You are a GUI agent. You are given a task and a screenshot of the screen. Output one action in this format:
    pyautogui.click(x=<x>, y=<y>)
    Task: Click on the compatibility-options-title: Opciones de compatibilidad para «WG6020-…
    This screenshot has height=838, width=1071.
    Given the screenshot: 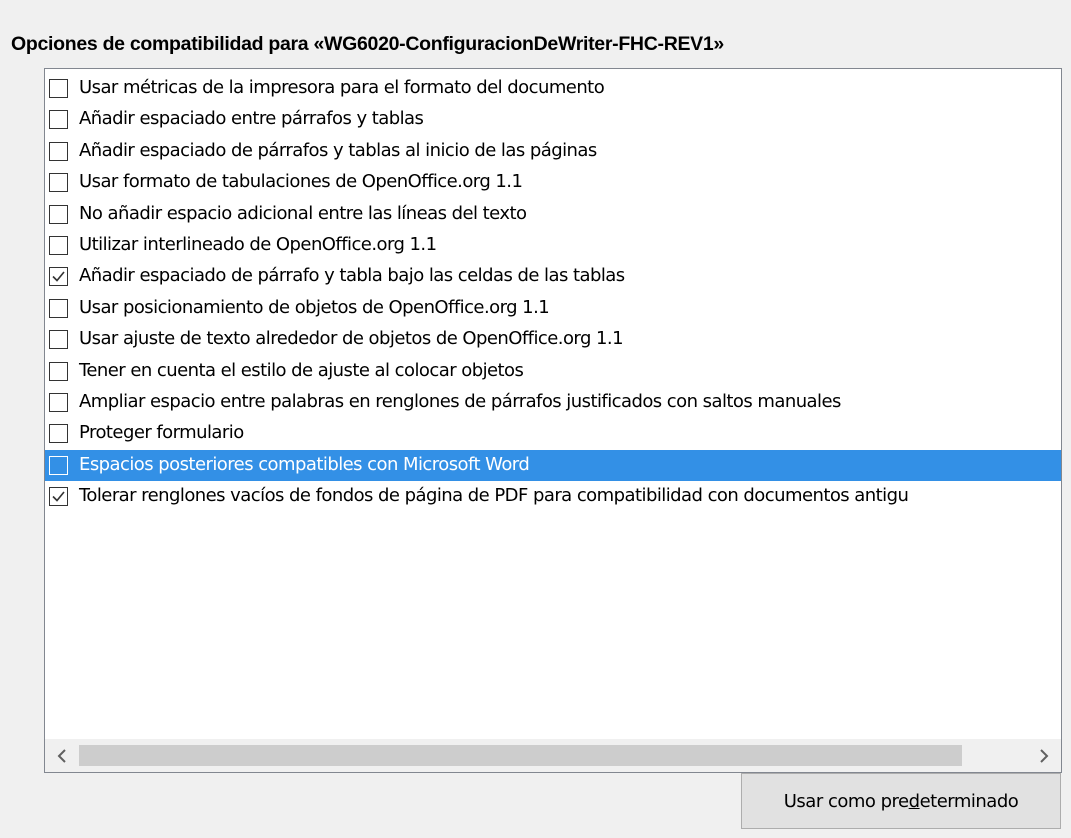 What is the action you would take?
    pyautogui.click(x=367, y=44)
    